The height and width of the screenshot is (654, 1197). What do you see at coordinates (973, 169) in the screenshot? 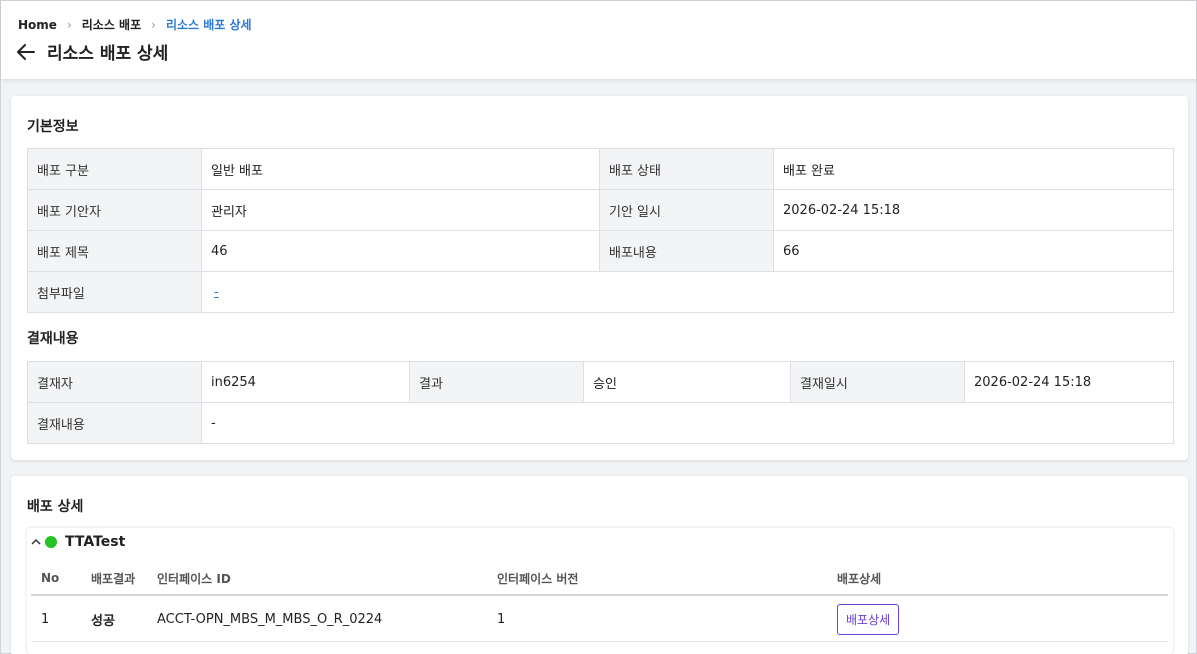
I see `deploy-status-value: 배포 완료` at bounding box center [973, 169].